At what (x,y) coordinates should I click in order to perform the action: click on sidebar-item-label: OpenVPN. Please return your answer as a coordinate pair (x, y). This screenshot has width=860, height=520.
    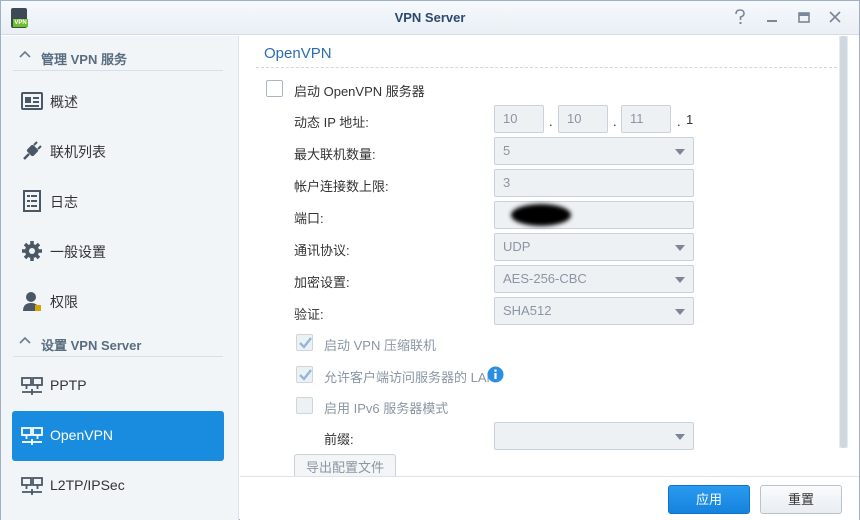
    Looking at the image, I should click on (82, 435).